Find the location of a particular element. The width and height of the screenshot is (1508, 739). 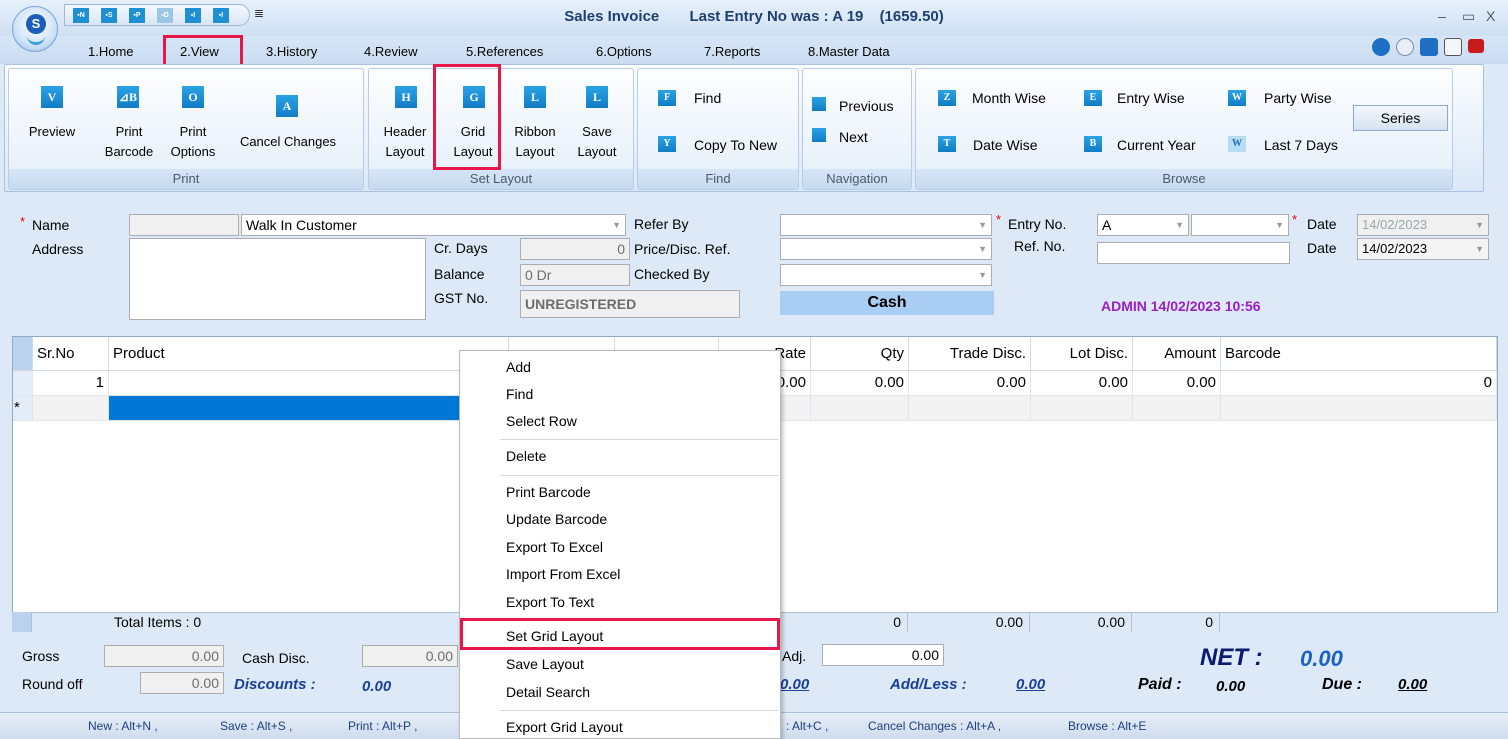

ctx-export-grid-layout: Export Grid Layout is located at coordinates (564, 727).